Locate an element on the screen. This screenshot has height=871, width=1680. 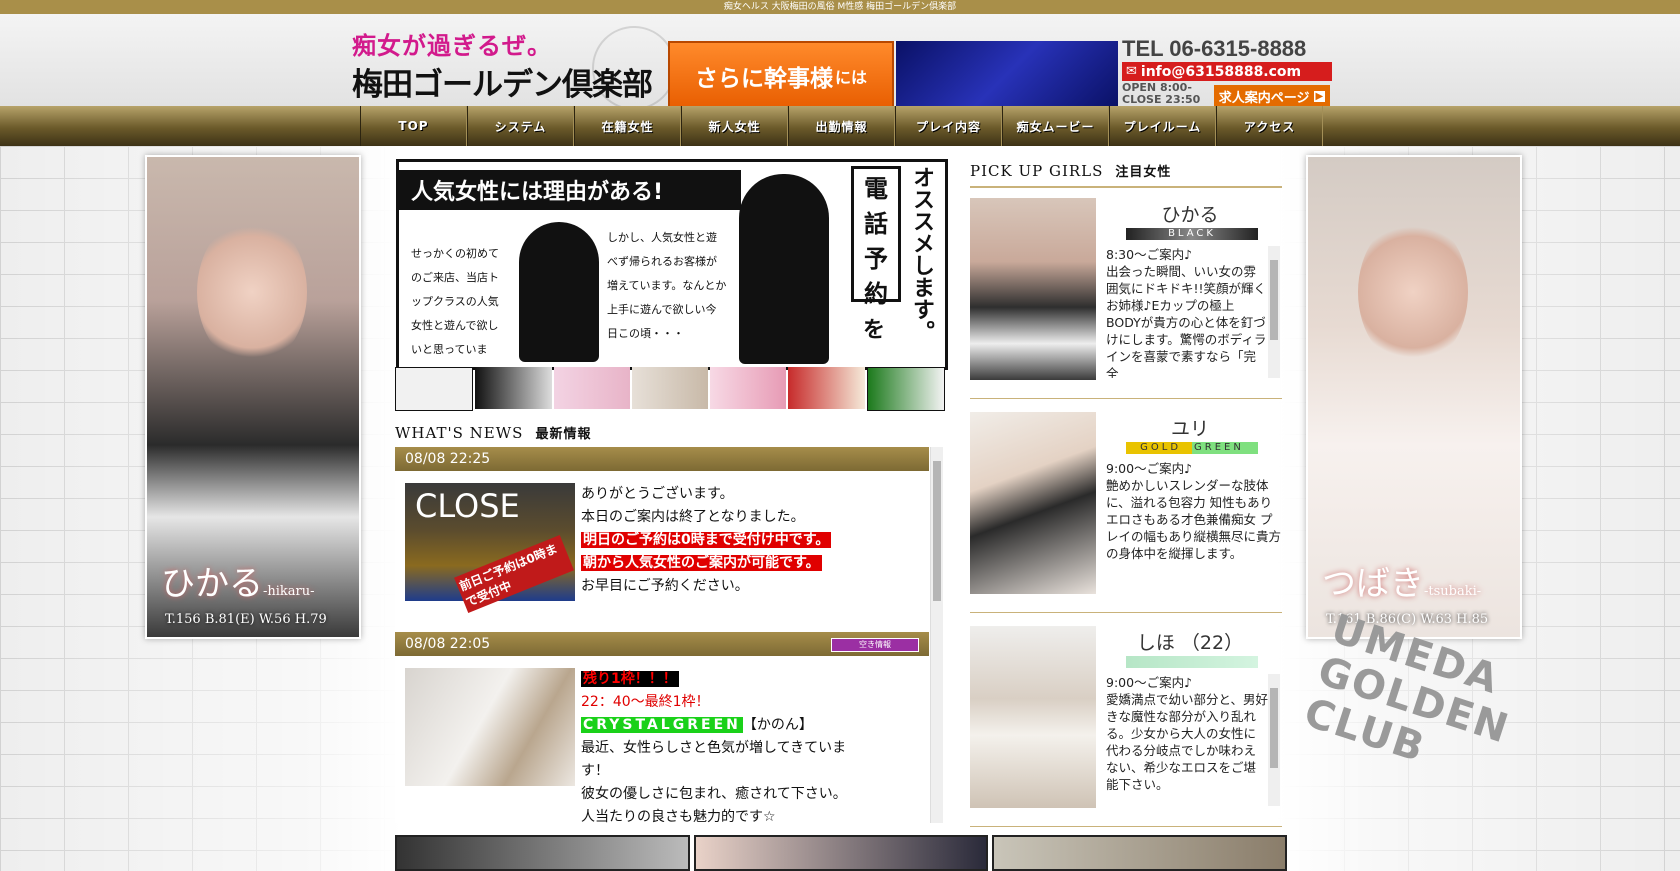
mail-link: ✉ info@63158888.com is located at coordinates (1227, 71).